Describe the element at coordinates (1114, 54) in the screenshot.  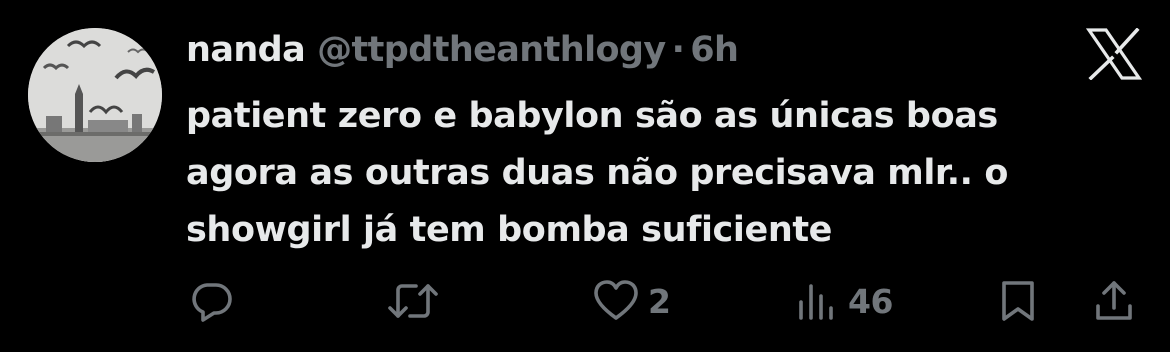
I see `x-logo-icon` at that location.